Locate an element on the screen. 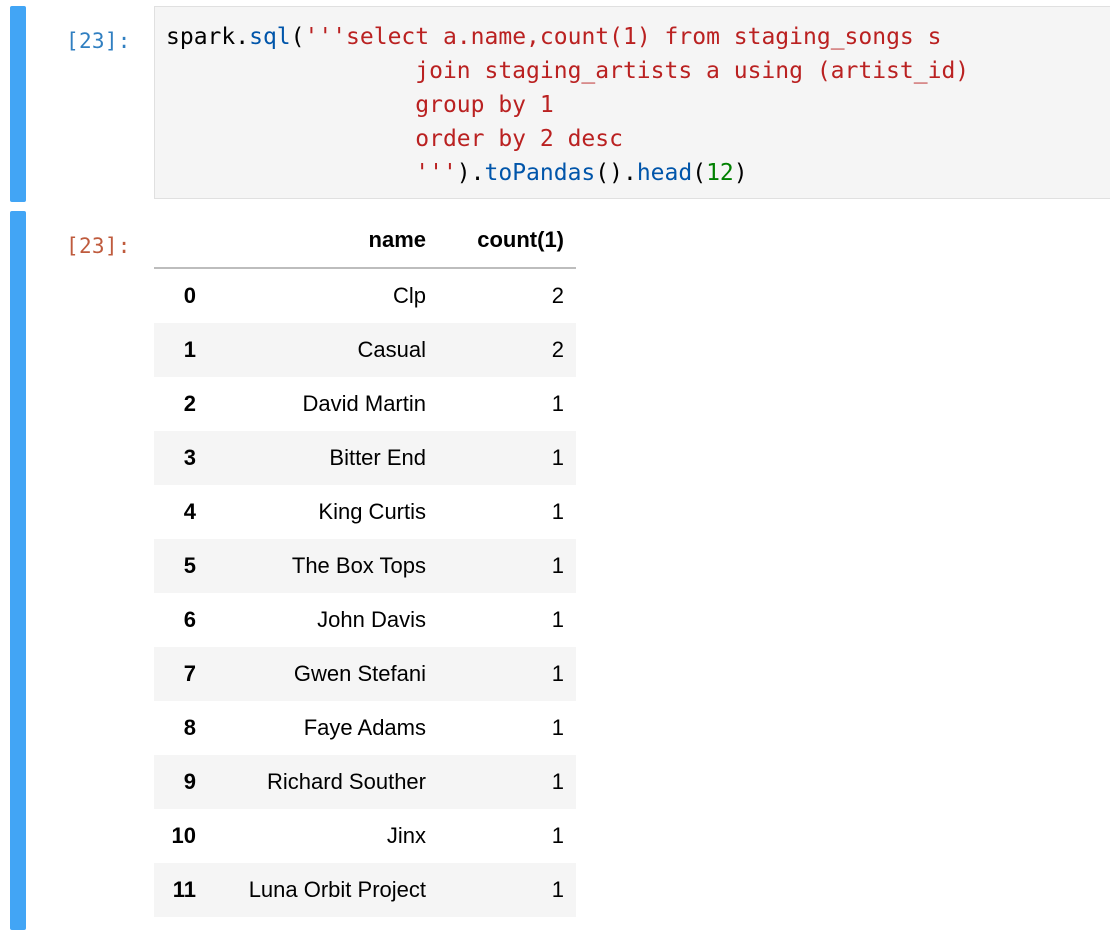 The height and width of the screenshot is (930, 1110). row-index: 8 is located at coordinates (189, 727).